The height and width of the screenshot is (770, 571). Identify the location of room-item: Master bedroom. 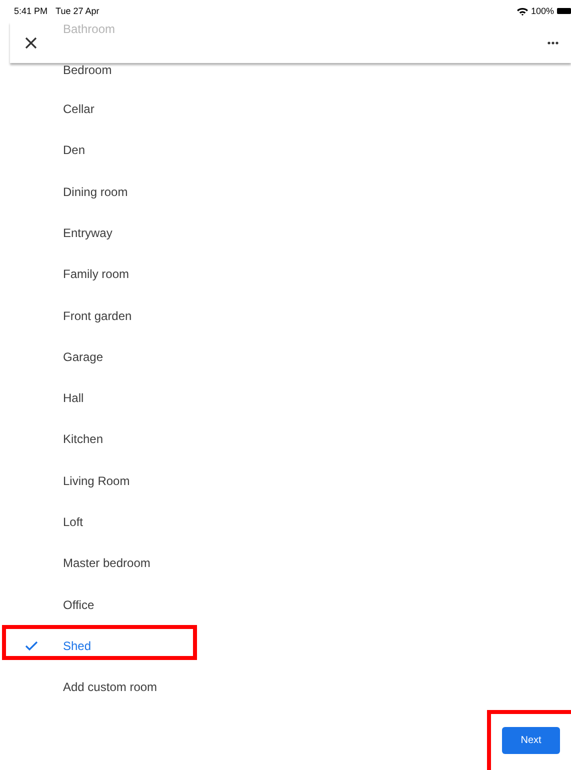
(285, 563).